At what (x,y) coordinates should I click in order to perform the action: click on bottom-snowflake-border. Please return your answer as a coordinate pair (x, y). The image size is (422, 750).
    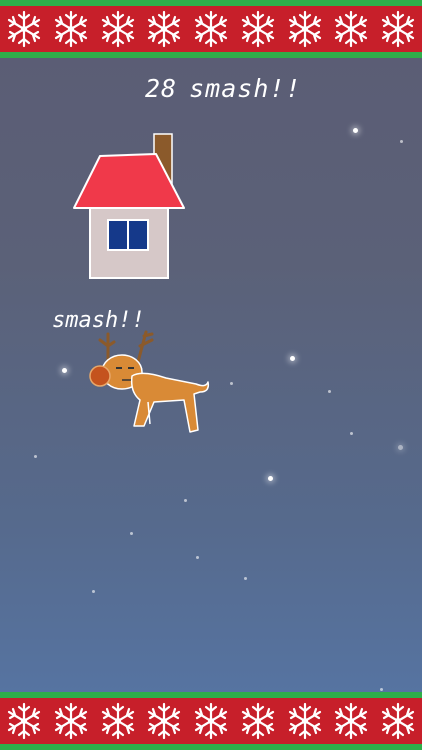
    Looking at the image, I should click on (211, 721).